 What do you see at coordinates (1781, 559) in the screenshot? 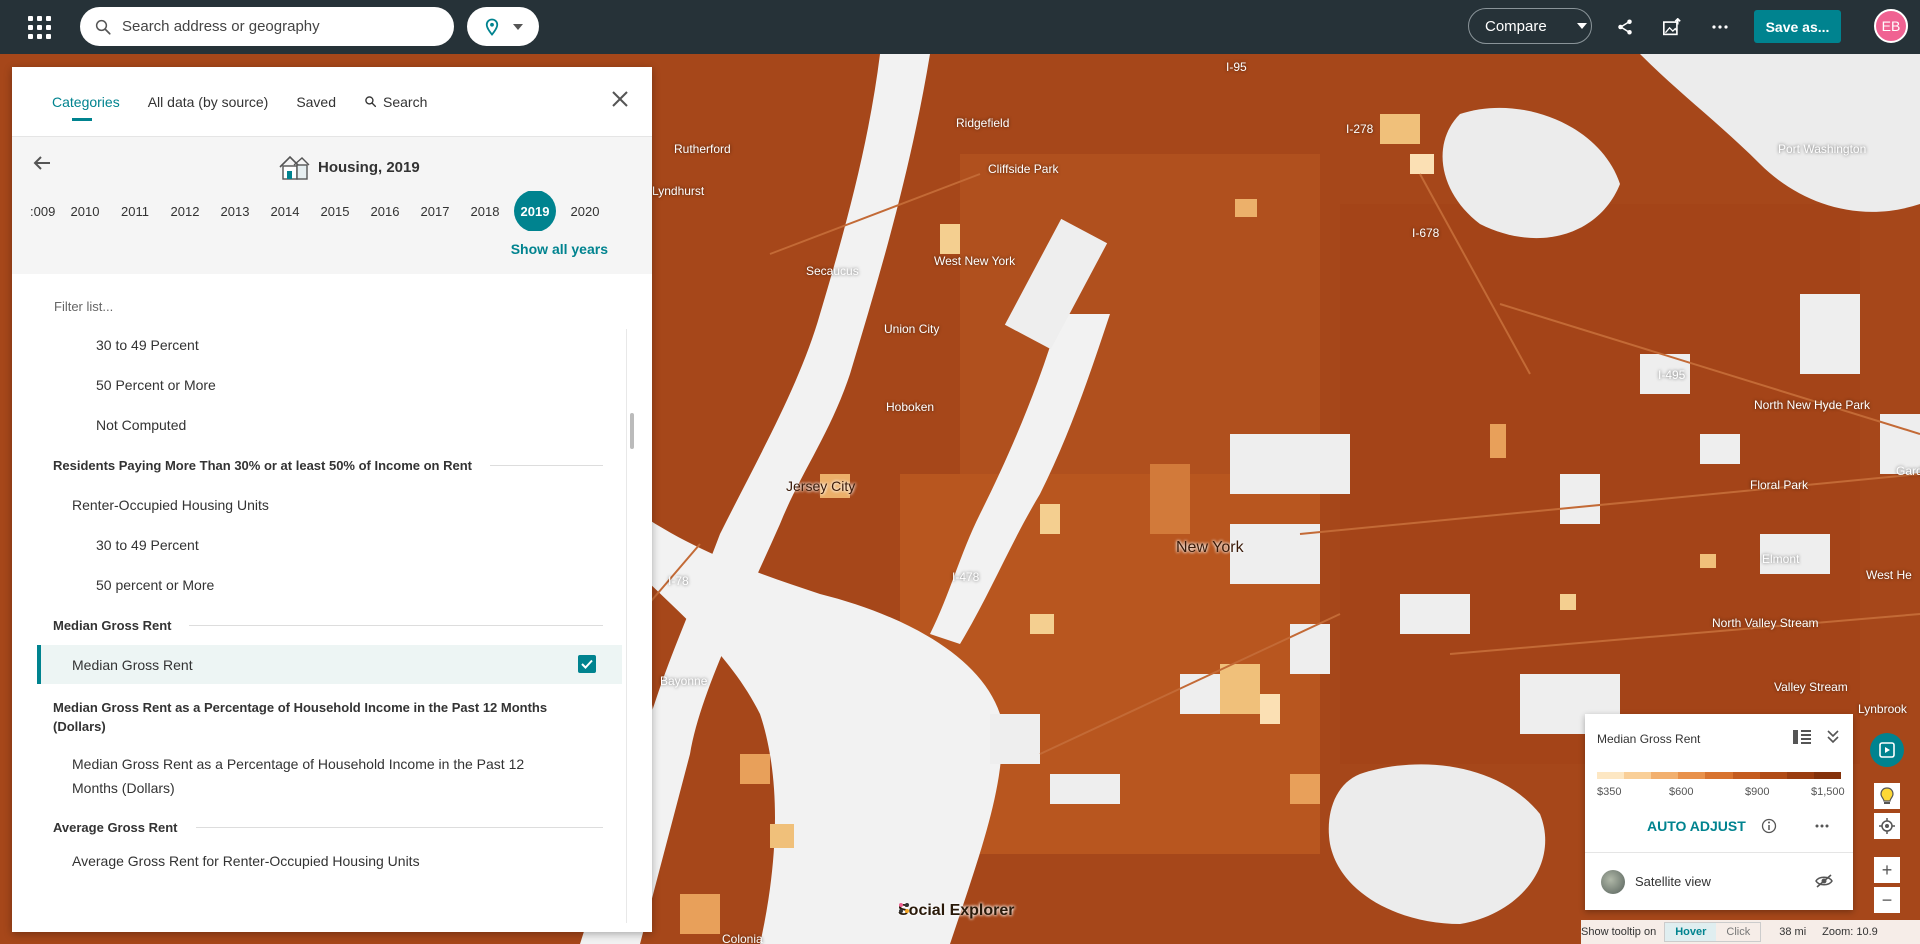
I see `map-label-elmont: Elmont` at bounding box center [1781, 559].